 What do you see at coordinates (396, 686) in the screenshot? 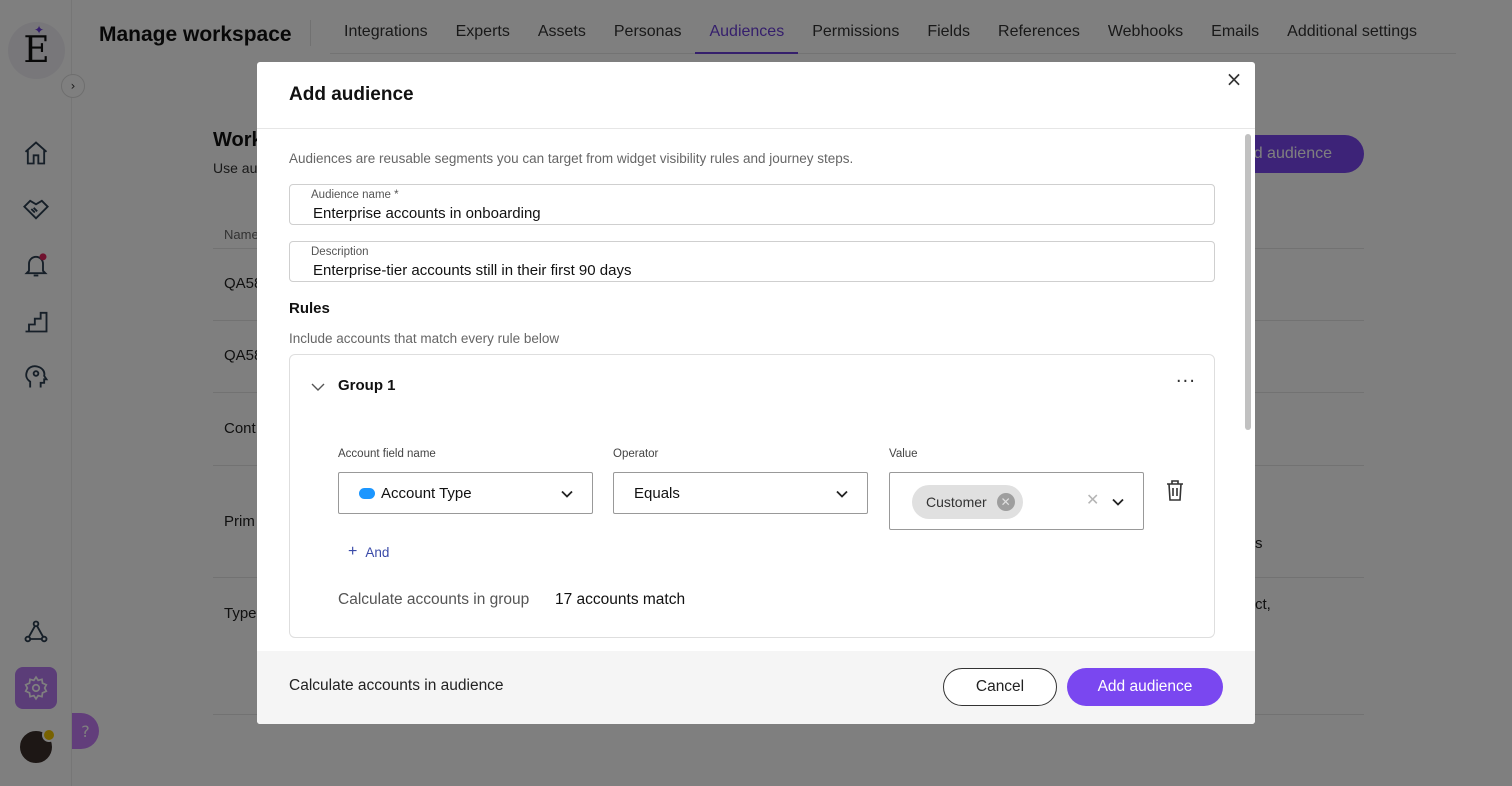
I see `calculate-audience-link: Calculate accounts in audience` at bounding box center [396, 686].